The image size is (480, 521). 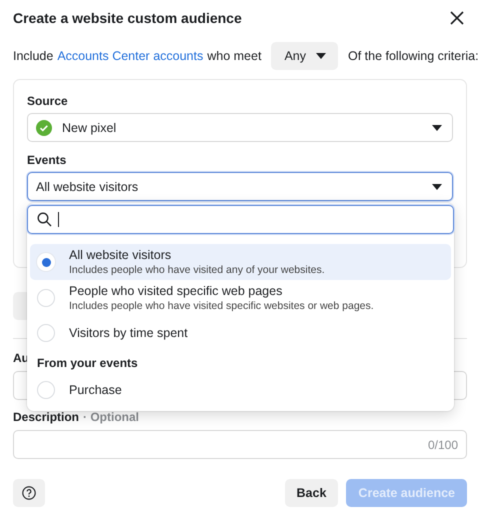 What do you see at coordinates (413, 56) in the screenshot?
I see `criteria-text: Of the following criteria:` at bounding box center [413, 56].